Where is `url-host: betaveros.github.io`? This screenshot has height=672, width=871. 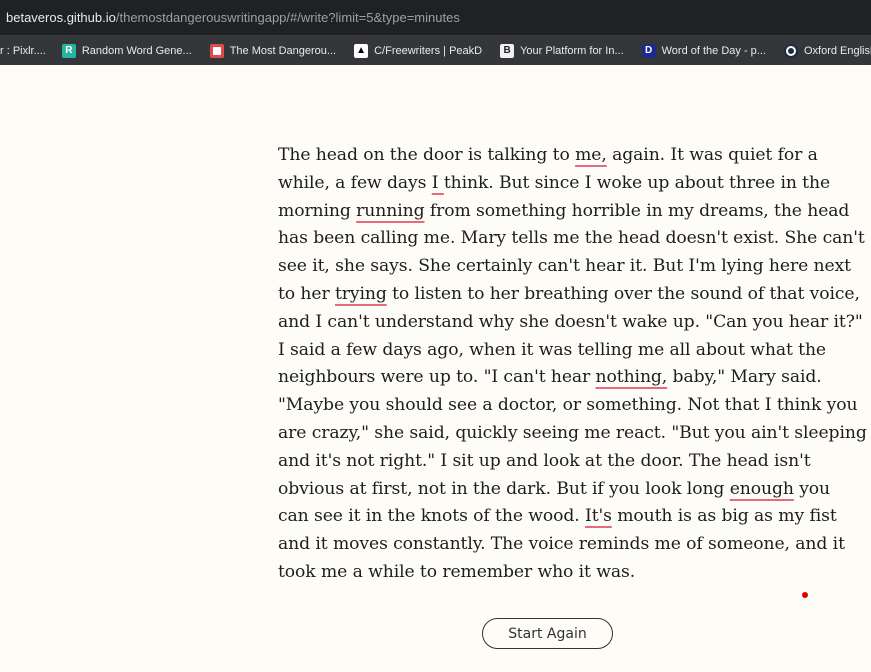
url-host: betaveros.github.io is located at coordinates (61, 17).